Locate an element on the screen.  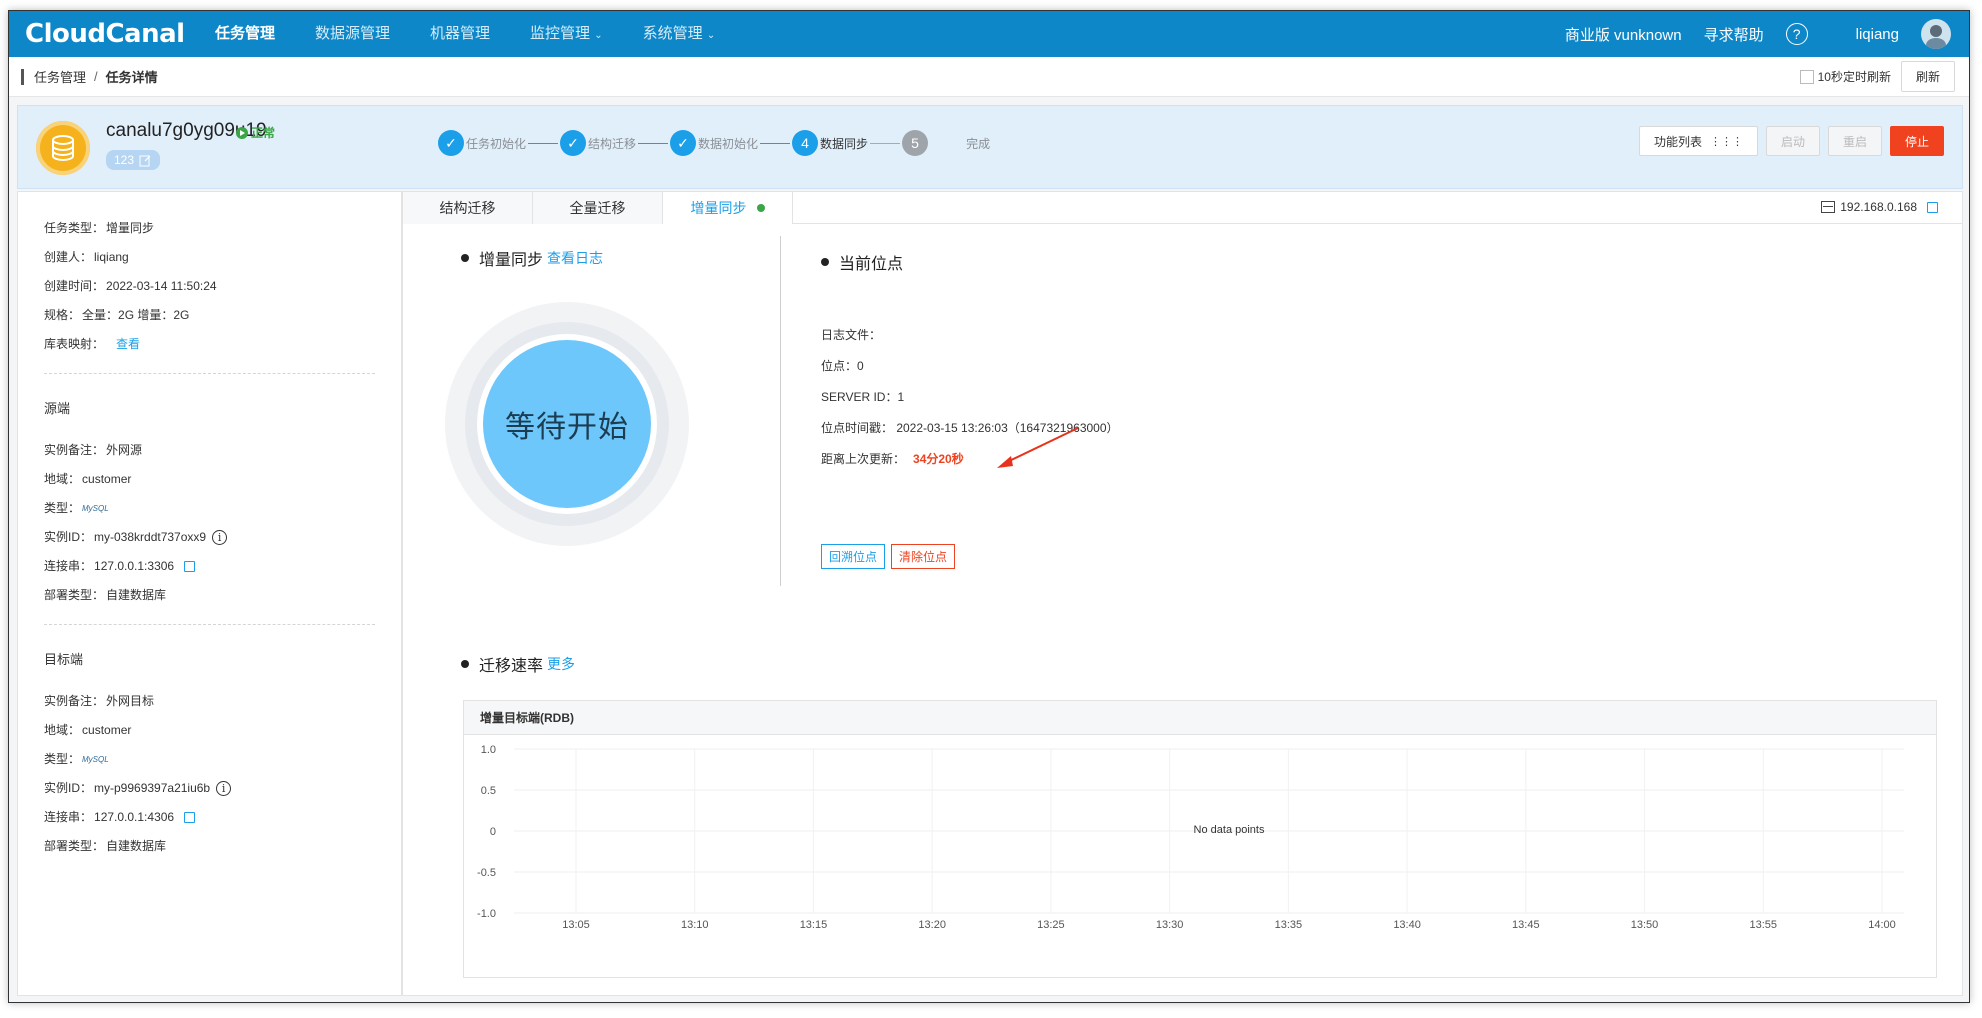
database-icon is located at coordinates (63, 148).